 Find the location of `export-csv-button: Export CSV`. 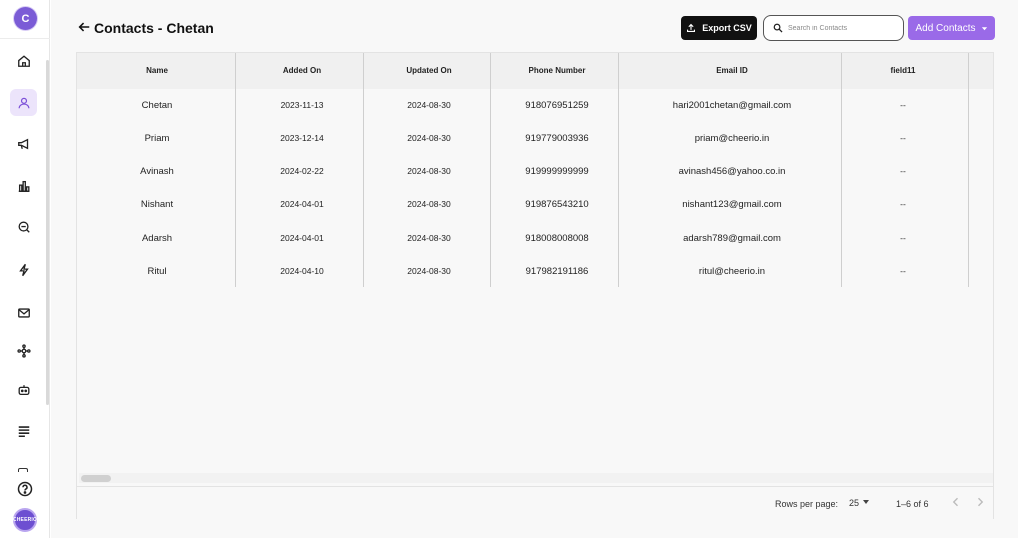

export-csv-button: Export CSV is located at coordinates (719, 28).